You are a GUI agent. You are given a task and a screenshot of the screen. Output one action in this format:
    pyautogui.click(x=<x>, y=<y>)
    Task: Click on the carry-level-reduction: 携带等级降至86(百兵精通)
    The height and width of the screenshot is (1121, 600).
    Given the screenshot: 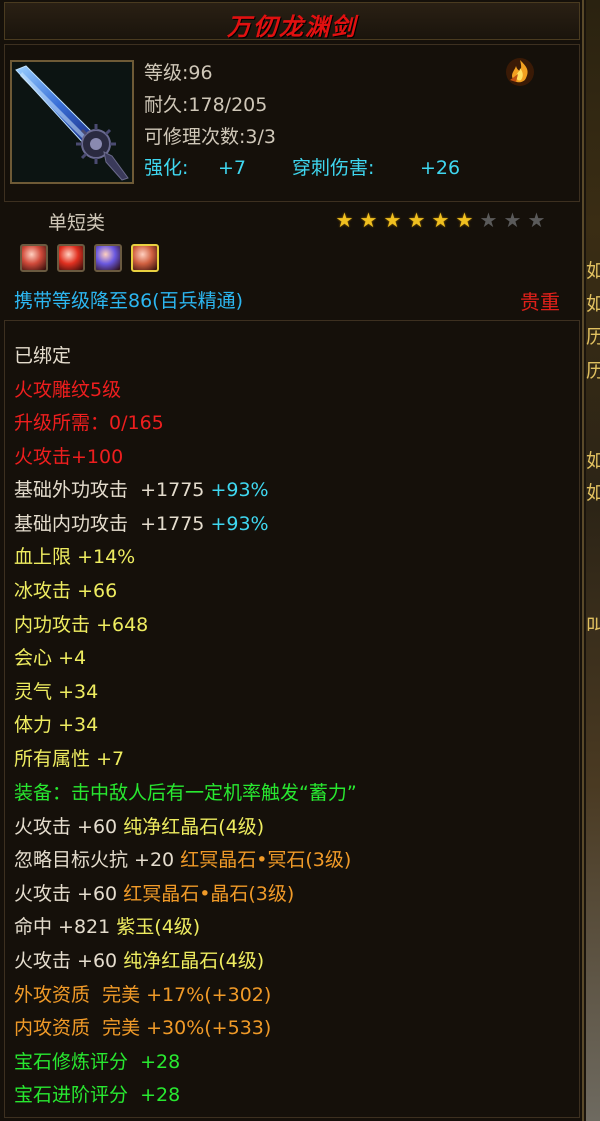 What is the action you would take?
    pyautogui.click(x=129, y=301)
    